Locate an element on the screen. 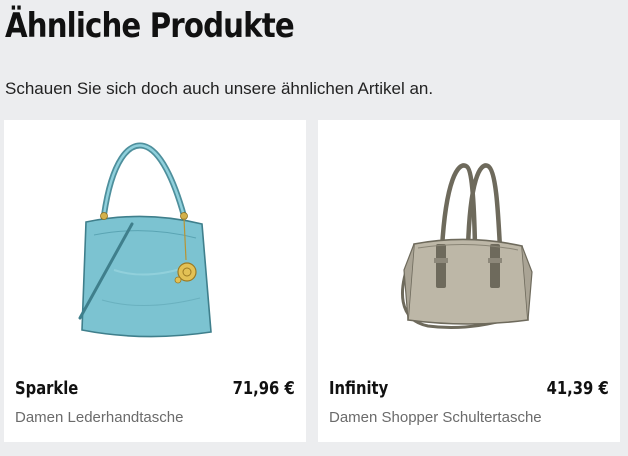 The height and width of the screenshot is (456, 628). product-name: Sparkle is located at coordinates (46, 388).